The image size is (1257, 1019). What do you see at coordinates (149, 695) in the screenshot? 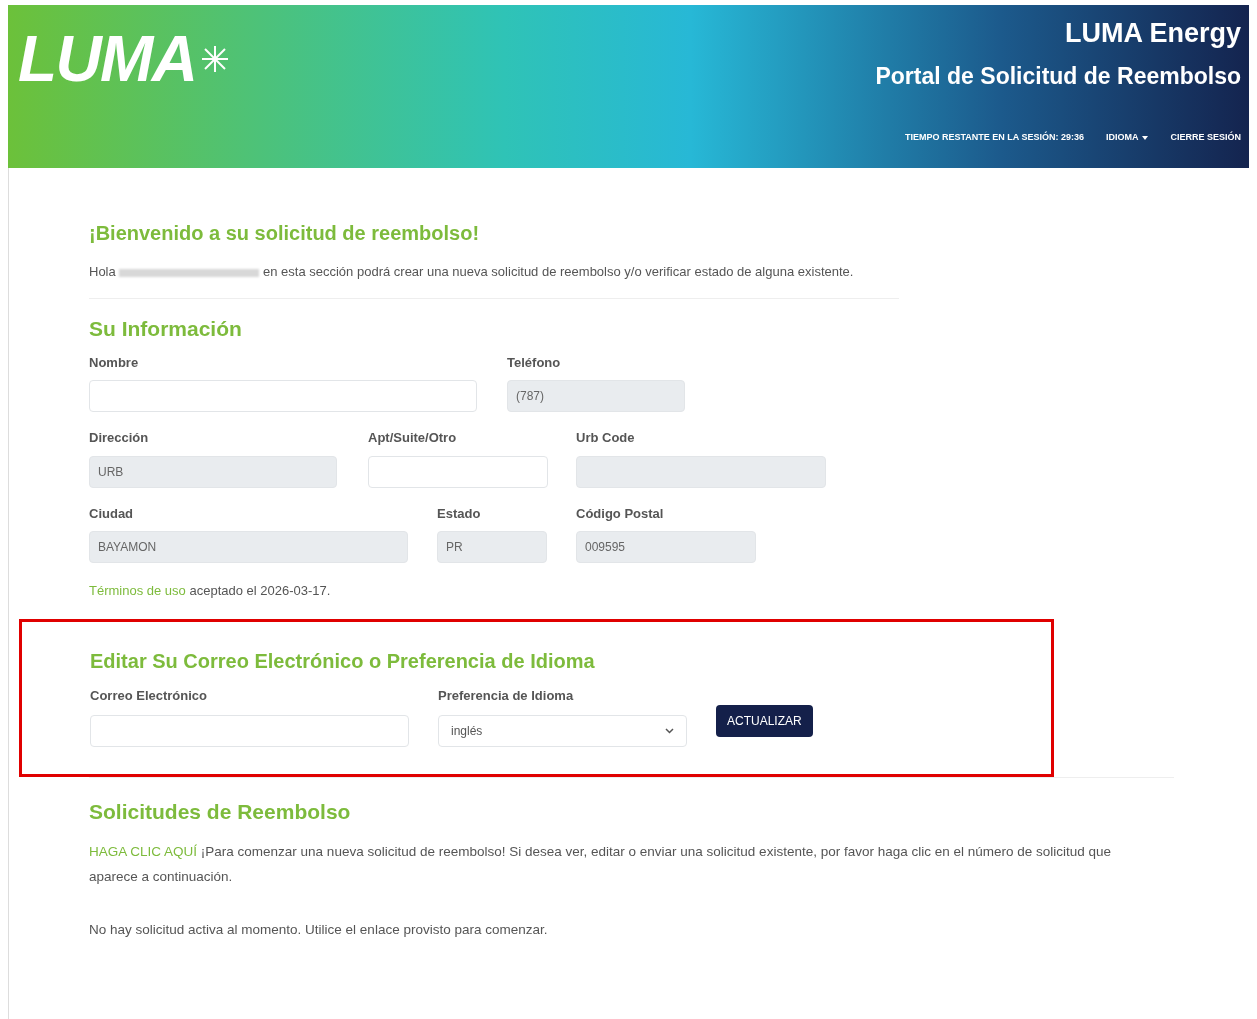
I see `field-label: Correo Electrónico` at bounding box center [149, 695].